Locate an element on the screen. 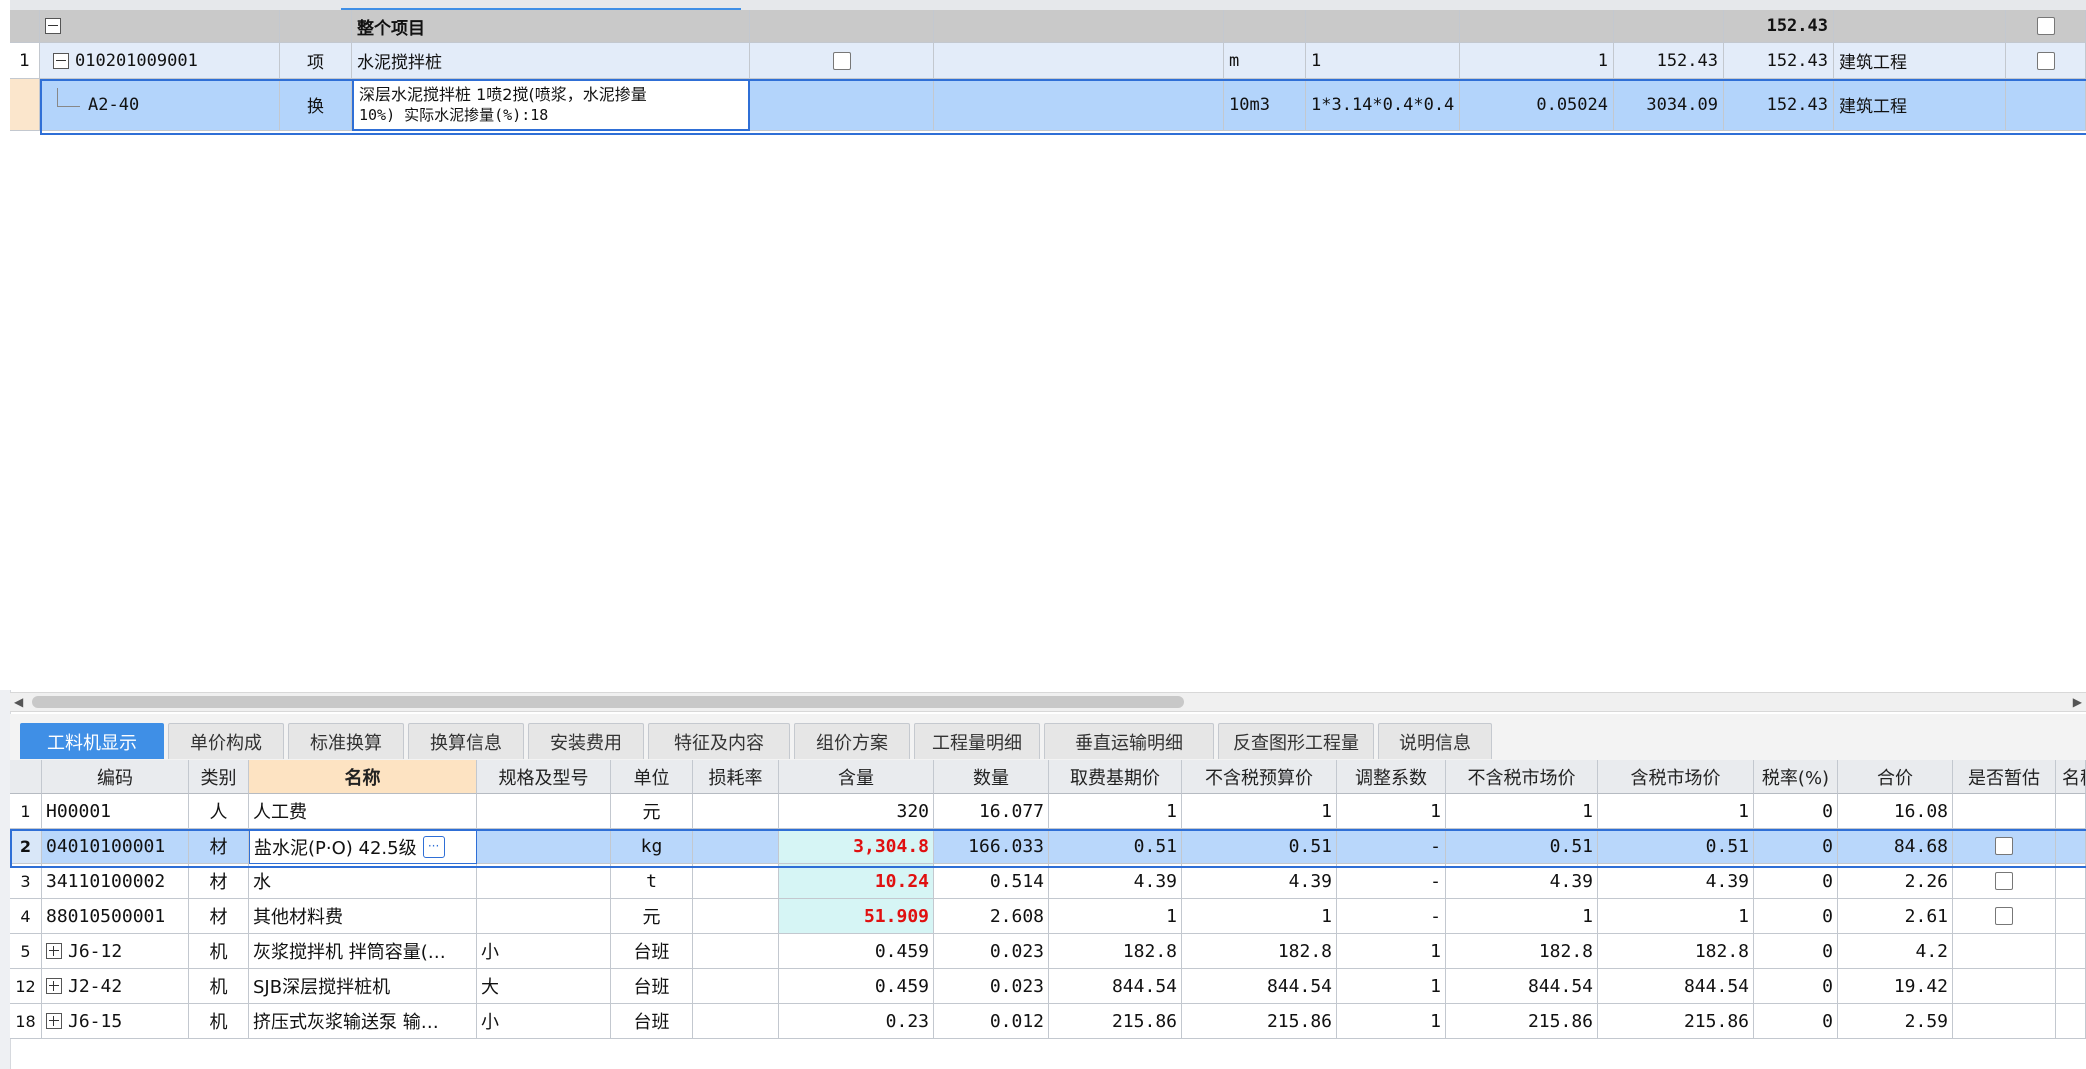 The image size is (2086, 1069). name-cell-text: 人工费 is located at coordinates (280, 812).